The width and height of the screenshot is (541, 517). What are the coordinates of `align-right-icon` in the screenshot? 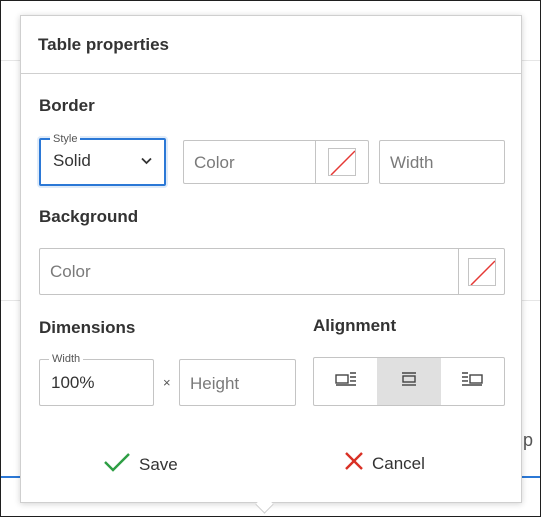 It's located at (472, 381).